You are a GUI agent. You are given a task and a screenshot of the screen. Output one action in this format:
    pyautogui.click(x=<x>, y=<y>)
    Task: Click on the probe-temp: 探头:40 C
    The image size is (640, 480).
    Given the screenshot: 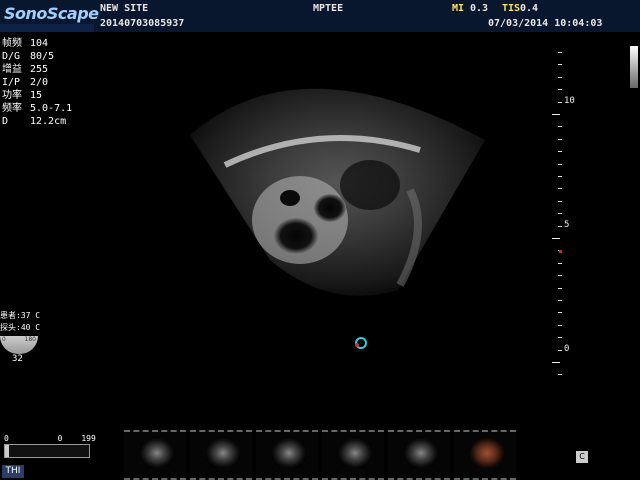 What is the action you would take?
    pyautogui.click(x=20, y=327)
    